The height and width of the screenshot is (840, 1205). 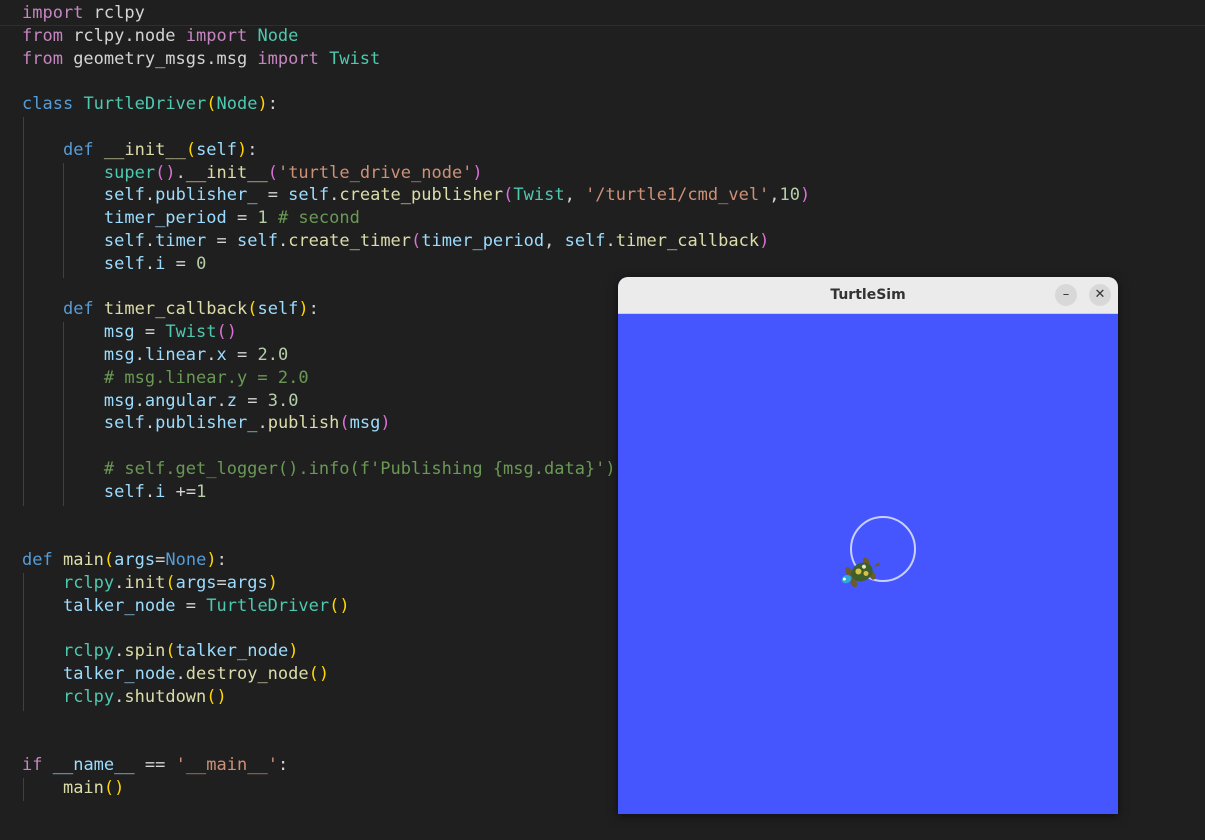 What do you see at coordinates (1100, 295) in the screenshot?
I see `close-button: ✕` at bounding box center [1100, 295].